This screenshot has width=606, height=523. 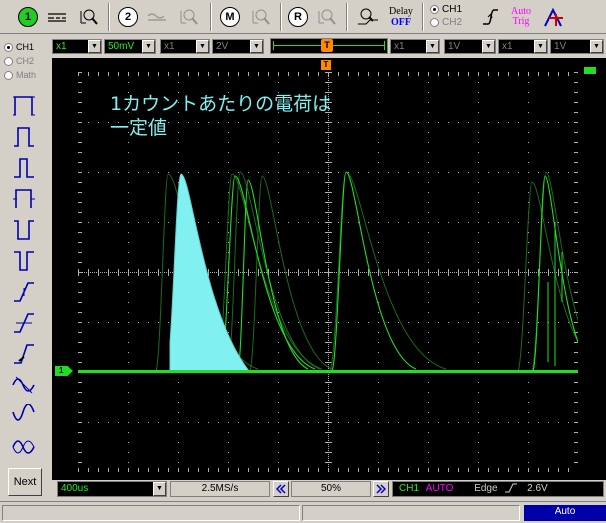 I want to click on math-vdiv1-value: 1V, so click(x=454, y=46).